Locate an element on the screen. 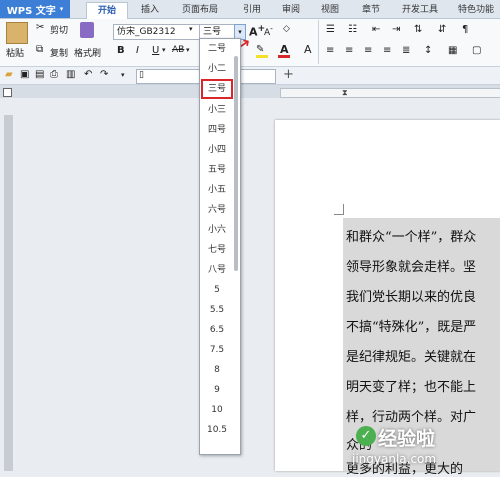  format-painter-icon is located at coordinates (87, 30).